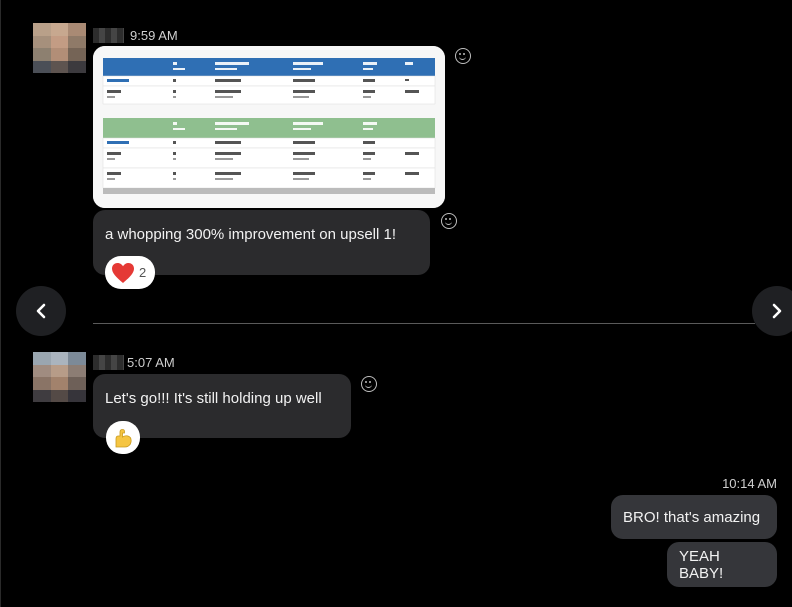 The image size is (792, 607). Describe the element at coordinates (123, 272) in the screenshot. I see `heart-icon` at that location.